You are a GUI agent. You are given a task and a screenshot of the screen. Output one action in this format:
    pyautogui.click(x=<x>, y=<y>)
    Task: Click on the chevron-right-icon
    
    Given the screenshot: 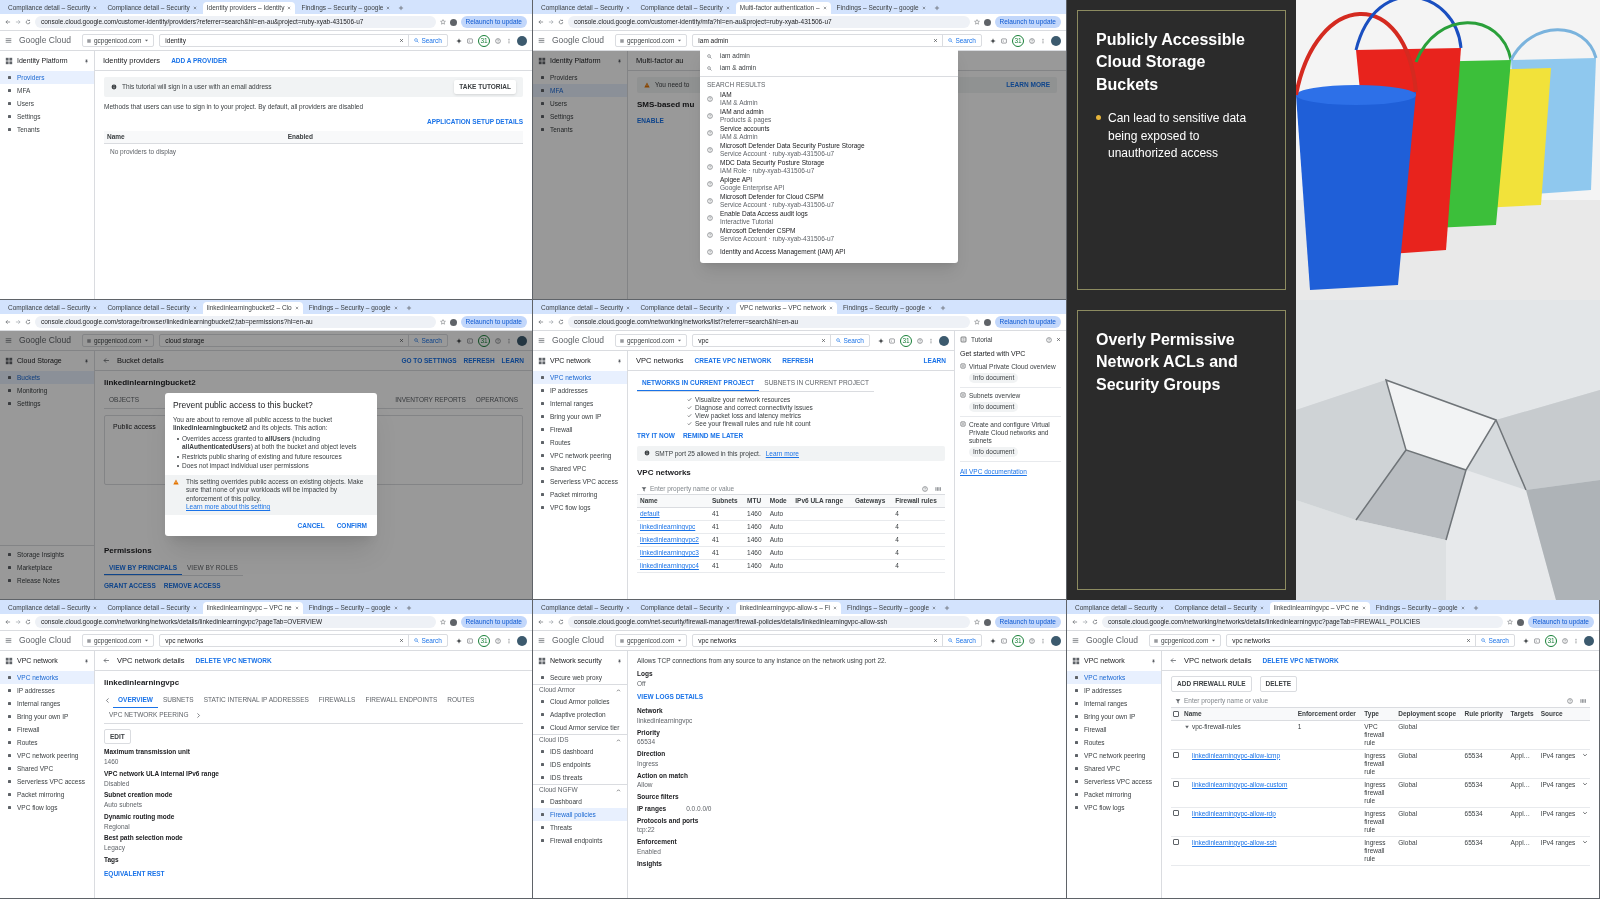 What is the action you would take?
    pyautogui.click(x=199, y=715)
    